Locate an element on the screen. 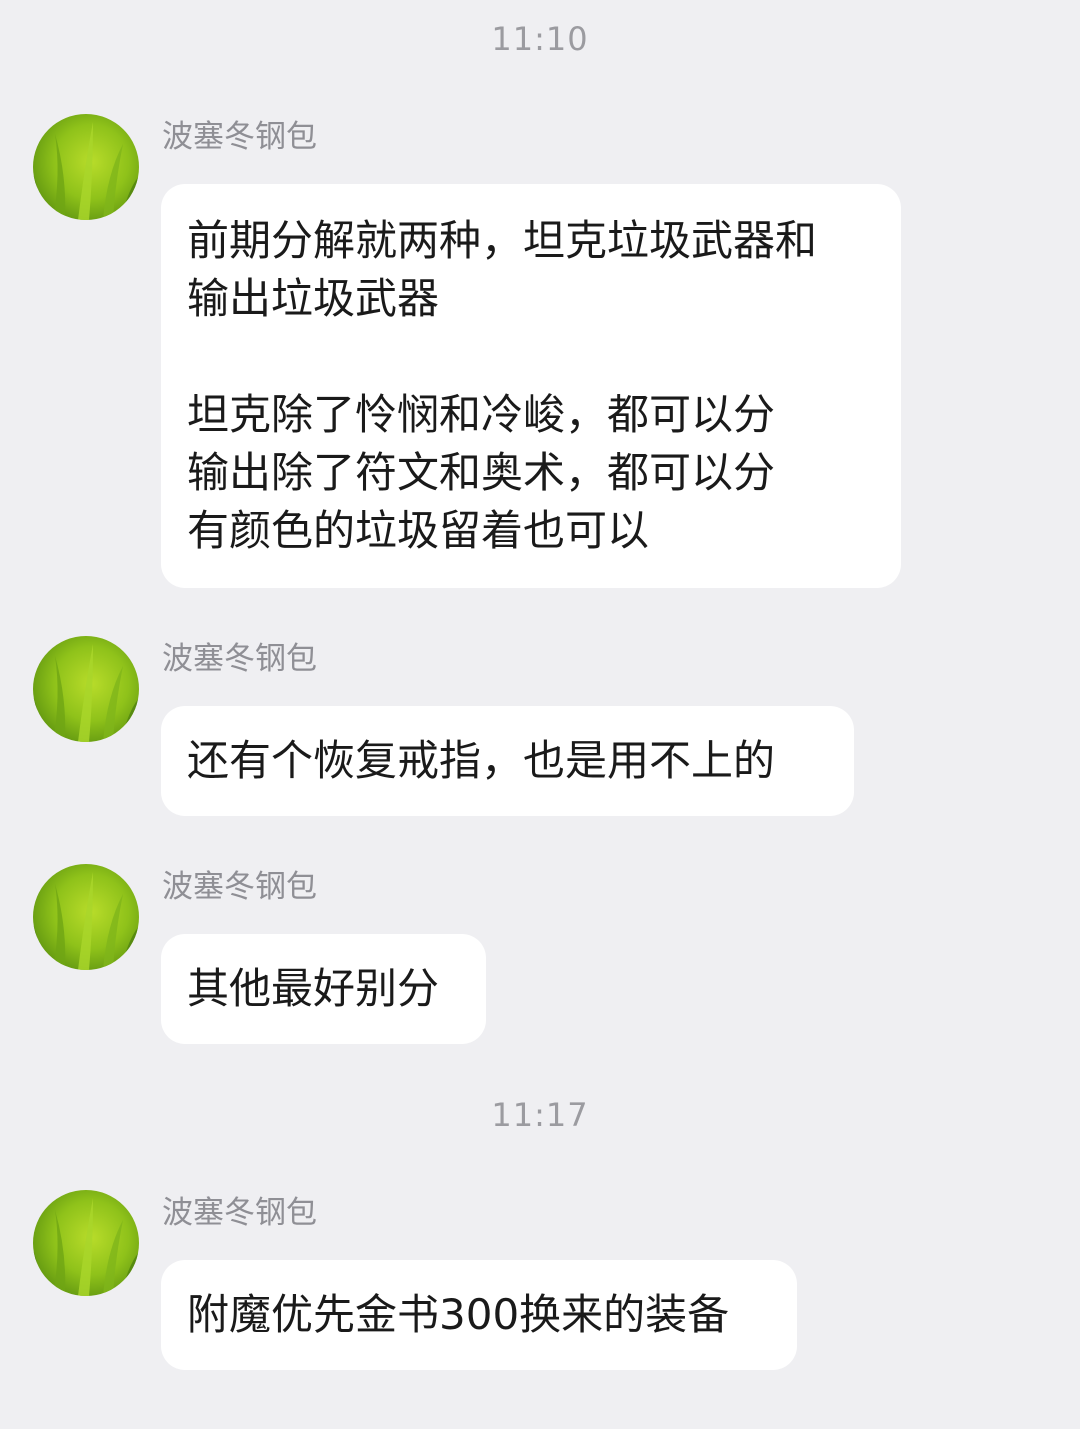  message-line: 还有个恢复戒指，也是用不上的 is located at coordinates (481, 760).